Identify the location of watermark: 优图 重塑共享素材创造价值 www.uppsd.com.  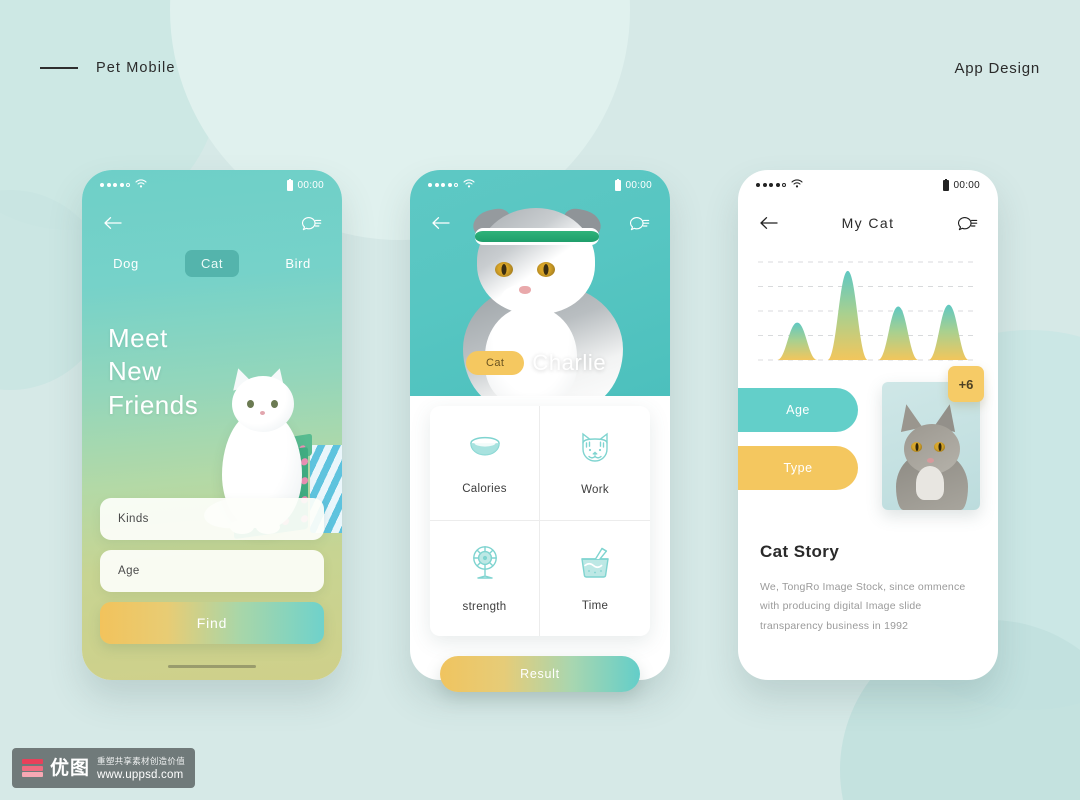
(104, 768).